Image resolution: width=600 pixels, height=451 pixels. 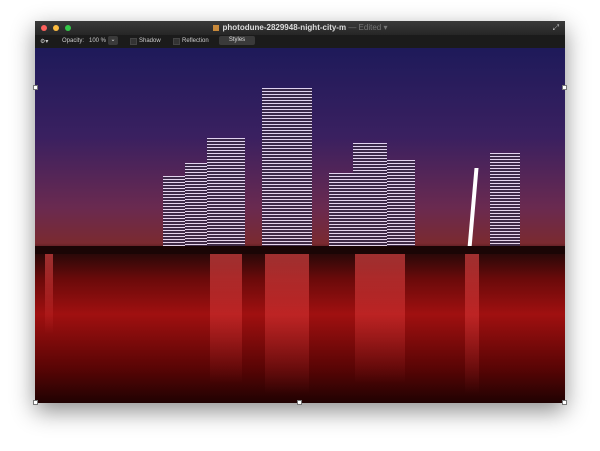 I want to click on gear-icon: ⚙▾, so click(x=44, y=41).